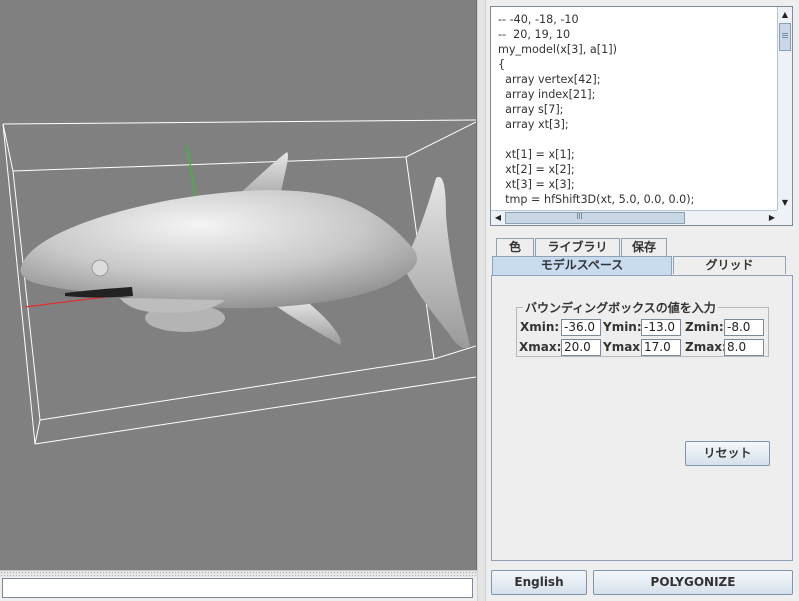 The height and width of the screenshot is (601, 799). Describe the element at coordinates (744, 347) in the screenshot. I see `zmax-input: 8.0` at that location.